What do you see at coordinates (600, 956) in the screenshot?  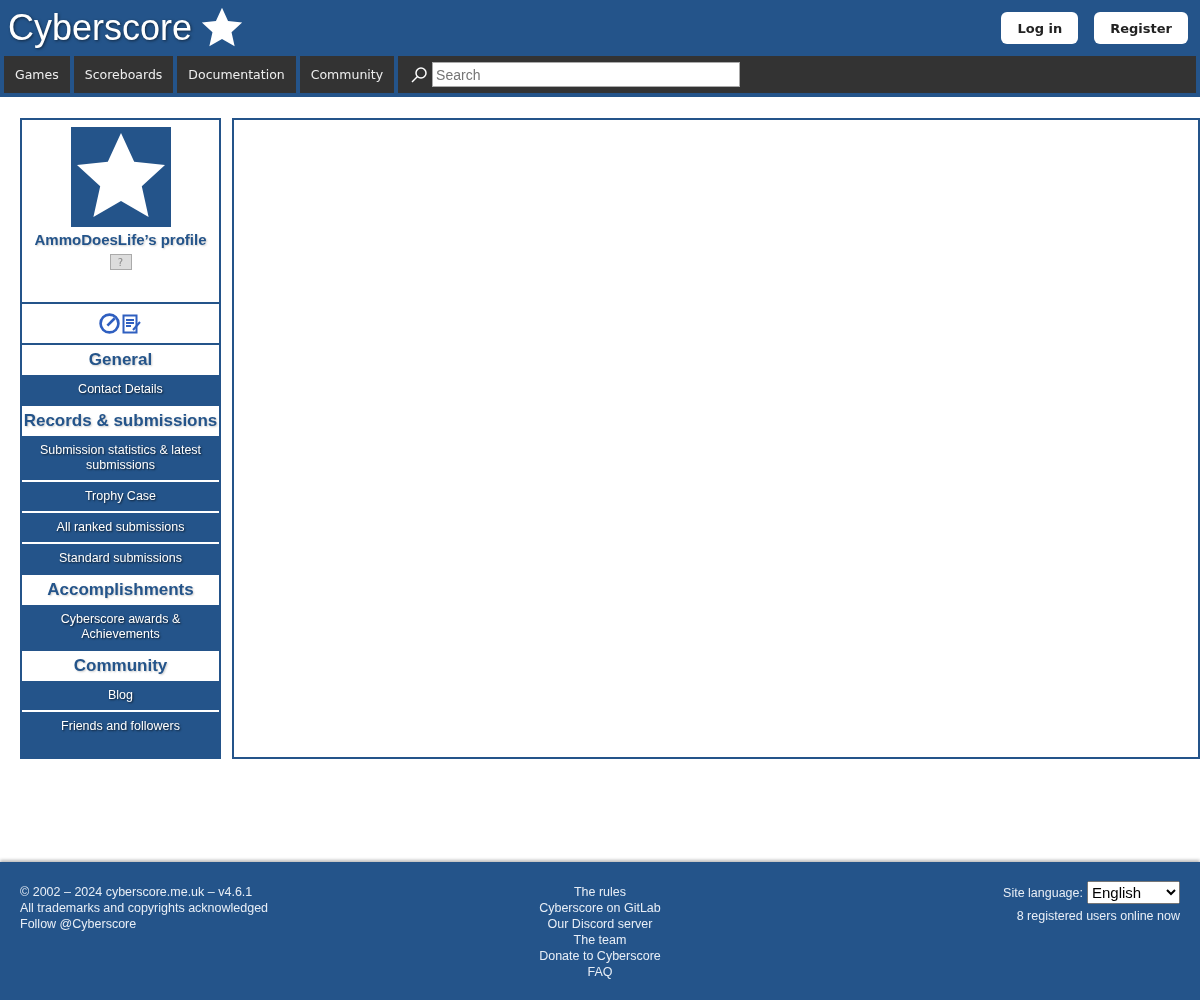 I see `footer-link: Donate to Cyberscore` at bounding box center [600, 956].